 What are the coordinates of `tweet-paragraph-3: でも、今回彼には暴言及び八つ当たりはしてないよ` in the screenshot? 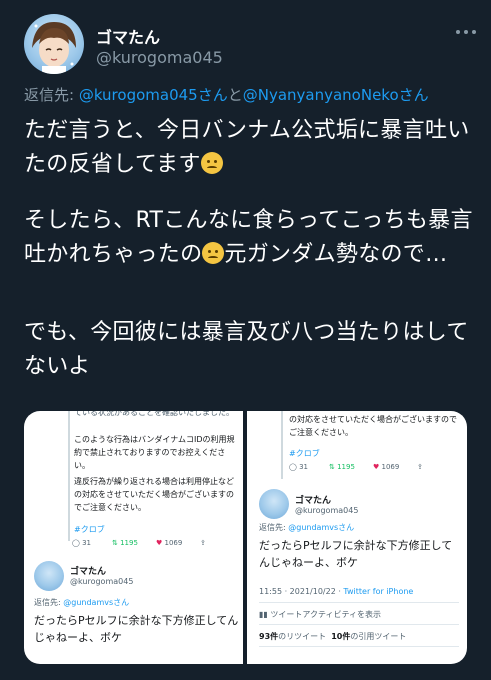 It's located at (246, 349).